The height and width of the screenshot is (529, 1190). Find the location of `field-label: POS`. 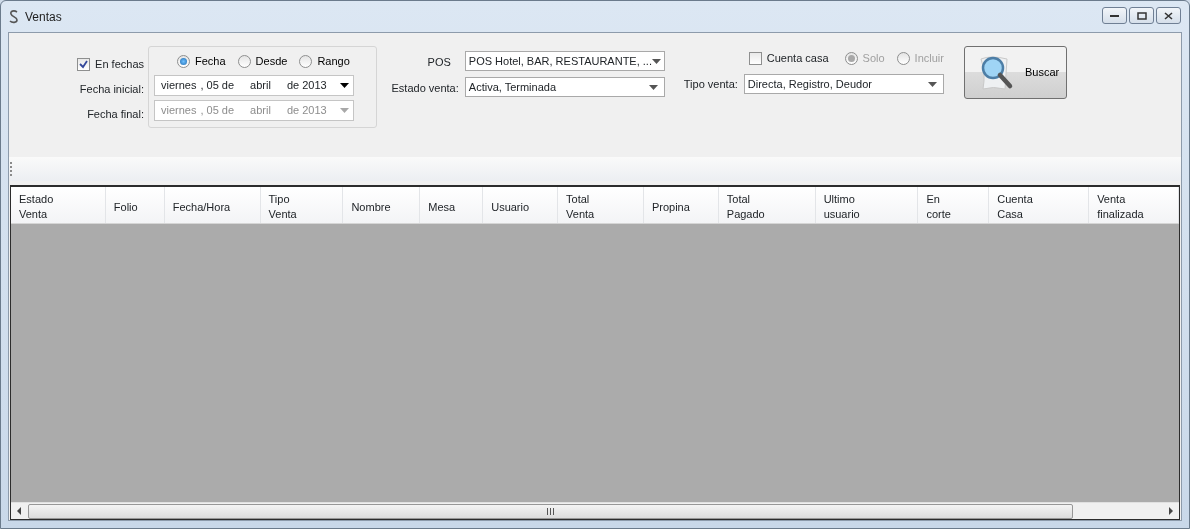

field-label: POS is located at coordinates (439, 62).